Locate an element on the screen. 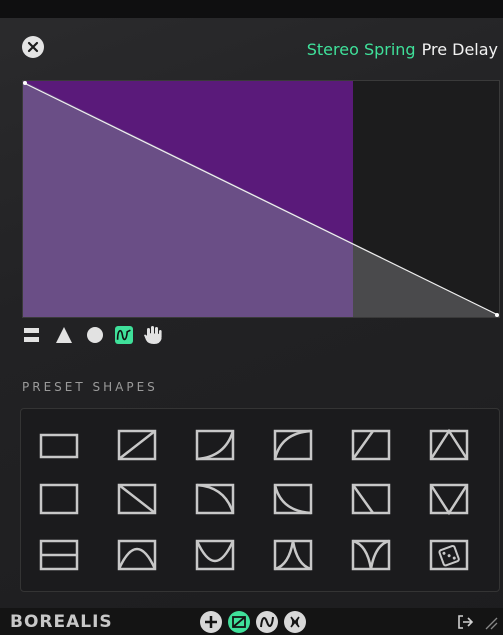 This screenshot has height=635, width=503. split-shape-icon is located at coordinates (59, 555).